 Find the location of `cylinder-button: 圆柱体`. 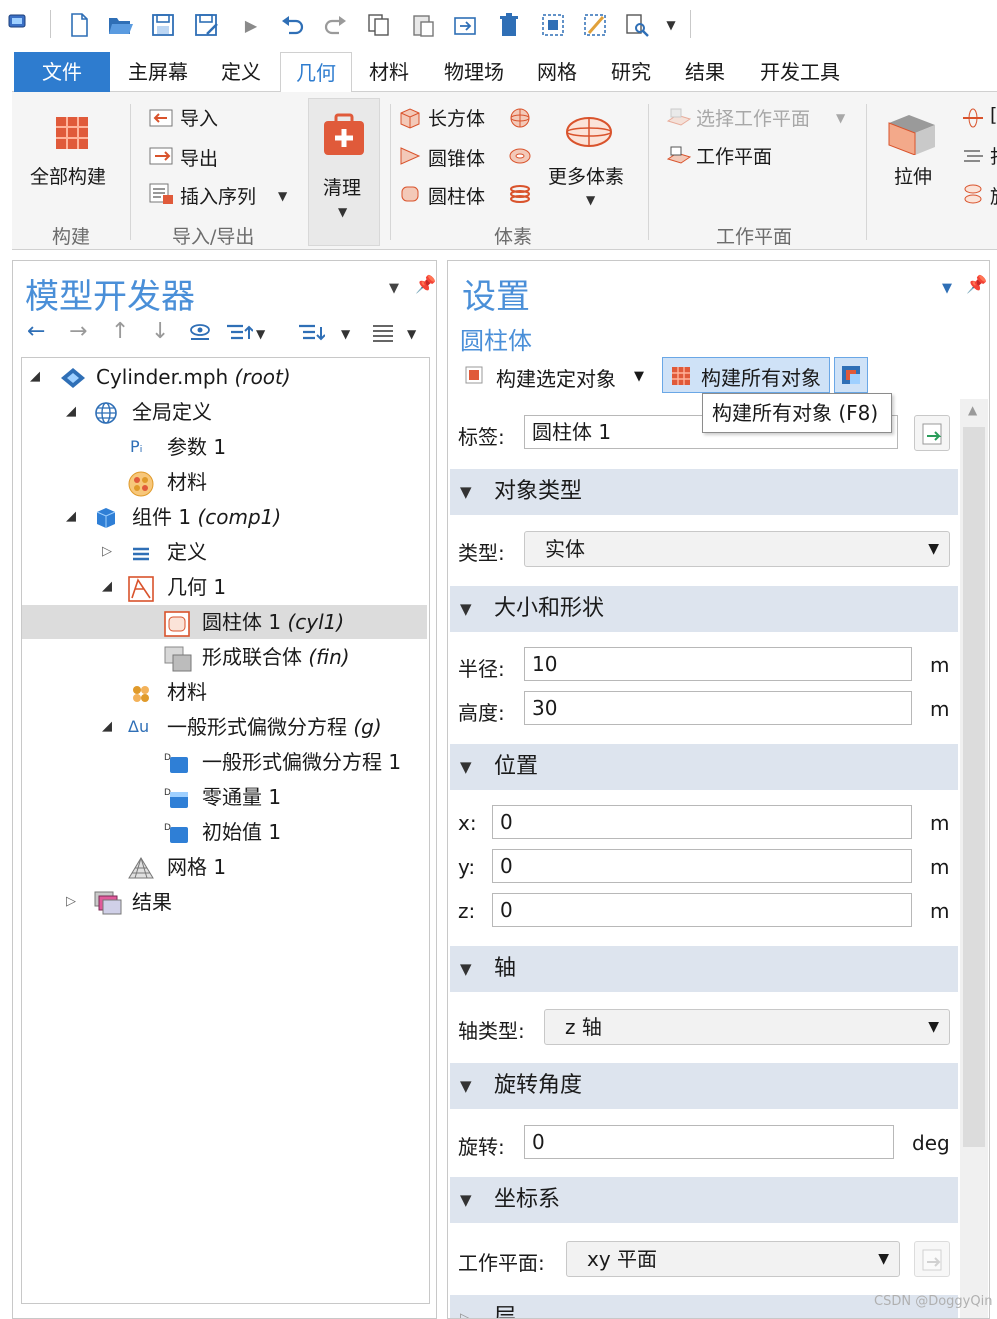

cylinder-button: 圆柱体 is located at coordinates (456, 195).